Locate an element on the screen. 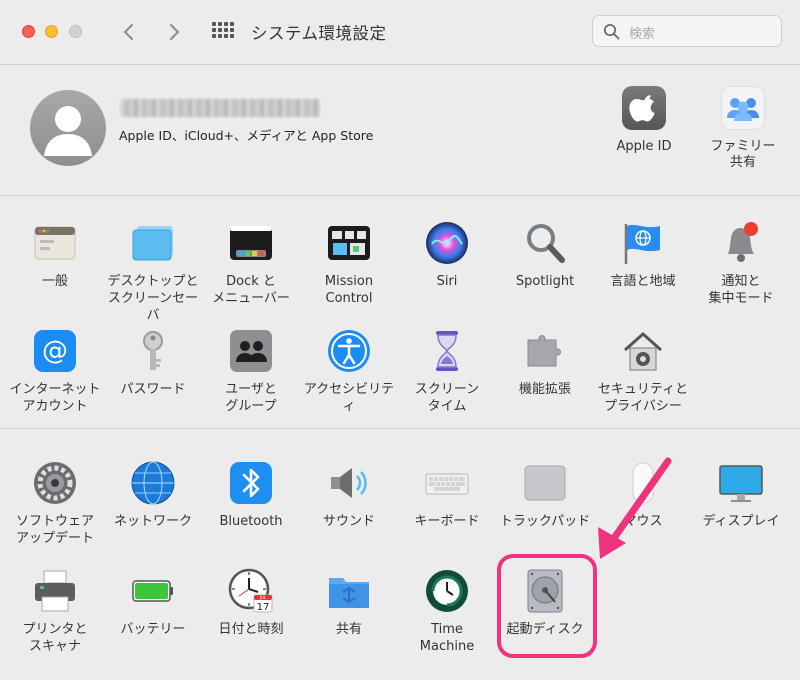 The height and width of the screenshot is (680, 800). dock-icon is located at coordinates (251, 243).